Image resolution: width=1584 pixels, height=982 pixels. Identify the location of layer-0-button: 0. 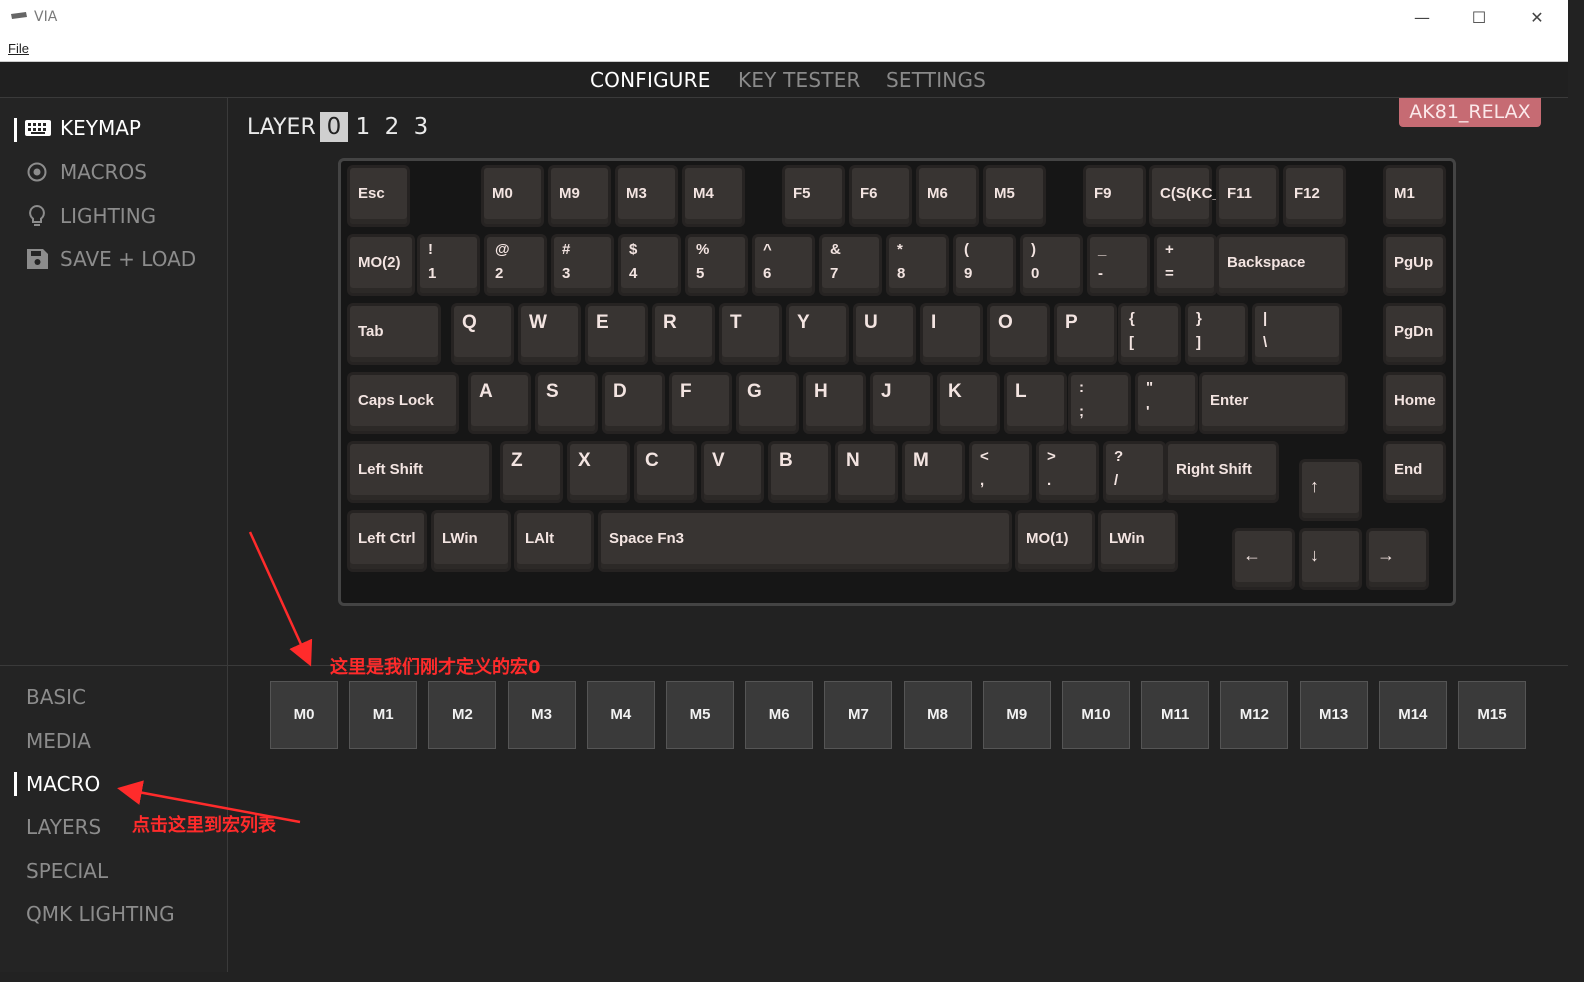
(334, 127).